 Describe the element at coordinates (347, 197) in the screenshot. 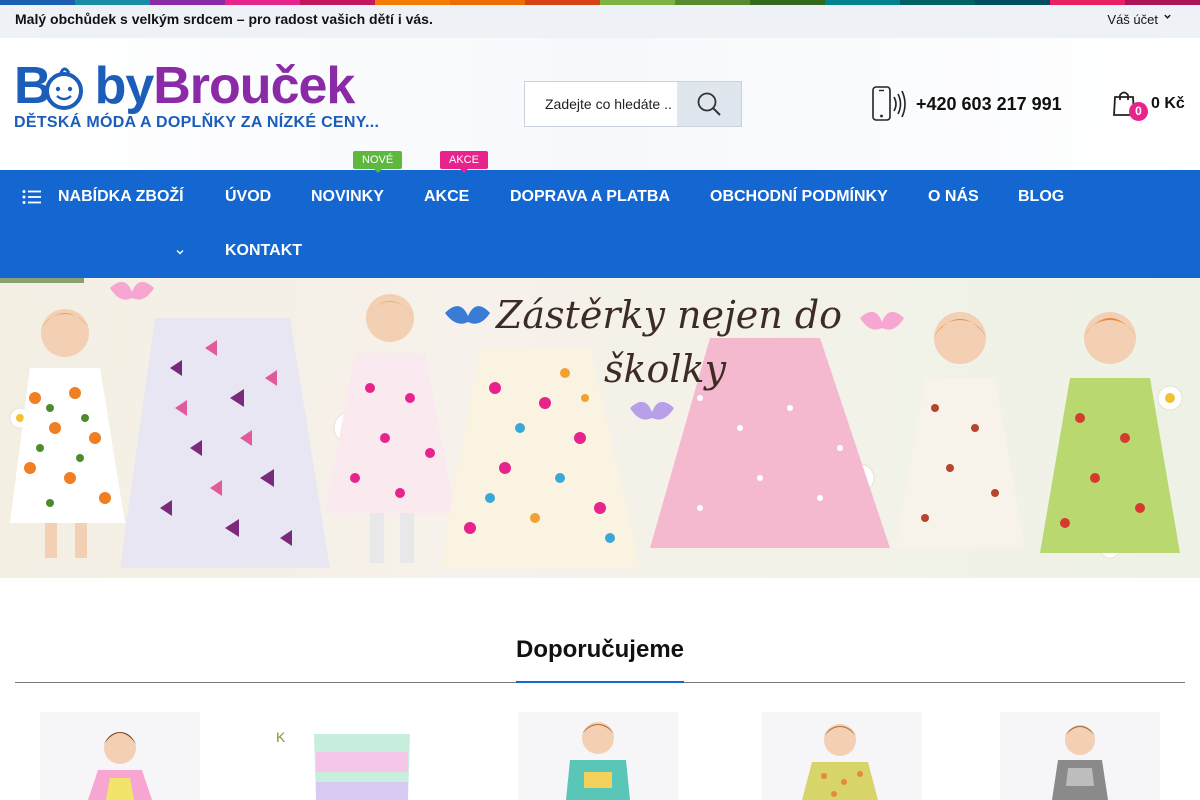

I see `nav-item-novinky: NOVINKY` at that location.